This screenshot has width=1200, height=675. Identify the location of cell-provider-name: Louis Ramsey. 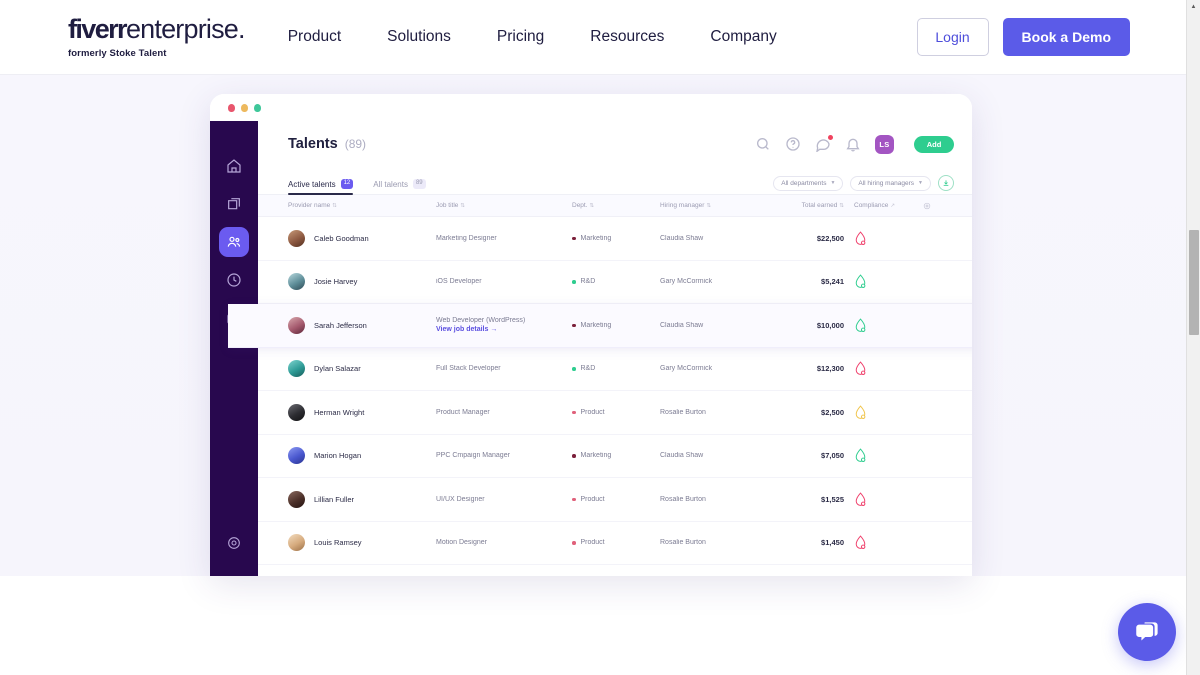
(362, 543).